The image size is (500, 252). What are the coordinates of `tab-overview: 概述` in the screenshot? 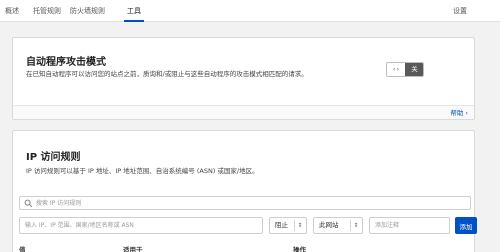 It's located at (12, 11).